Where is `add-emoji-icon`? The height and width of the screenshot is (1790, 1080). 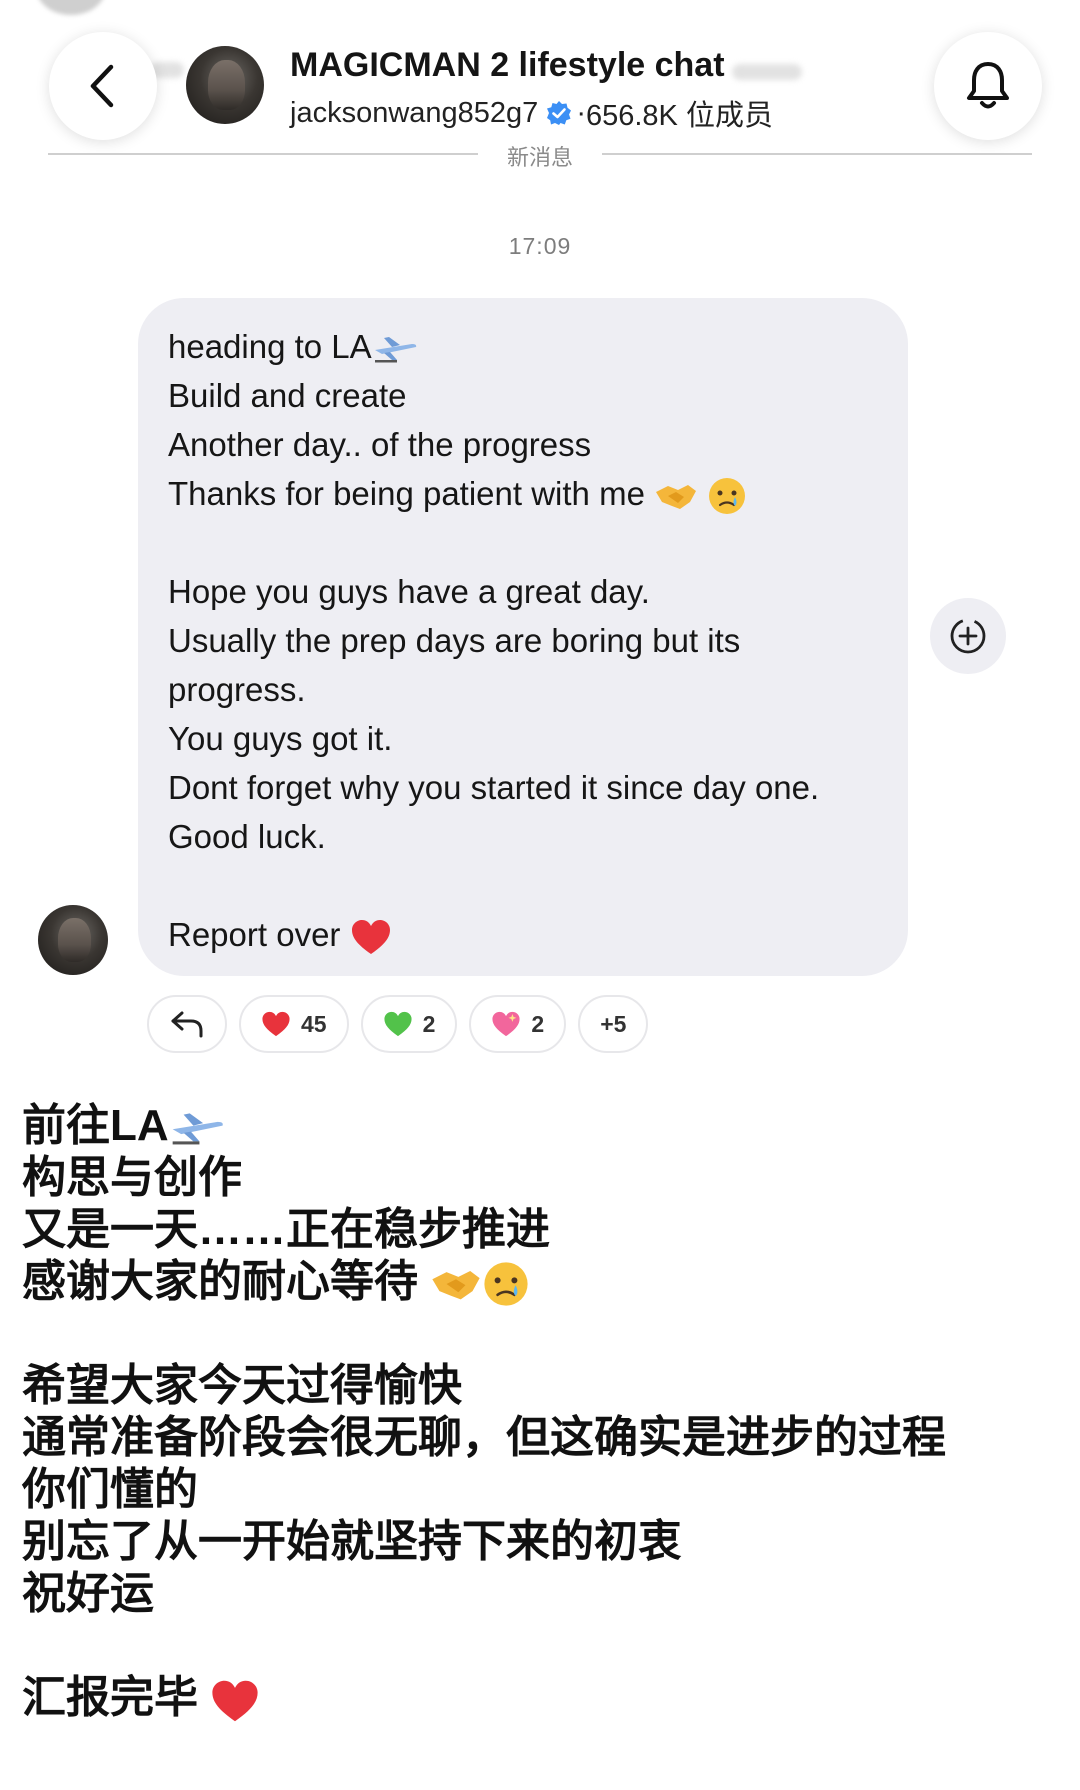
add-emoji-icon is located at coordinates (968, 636).